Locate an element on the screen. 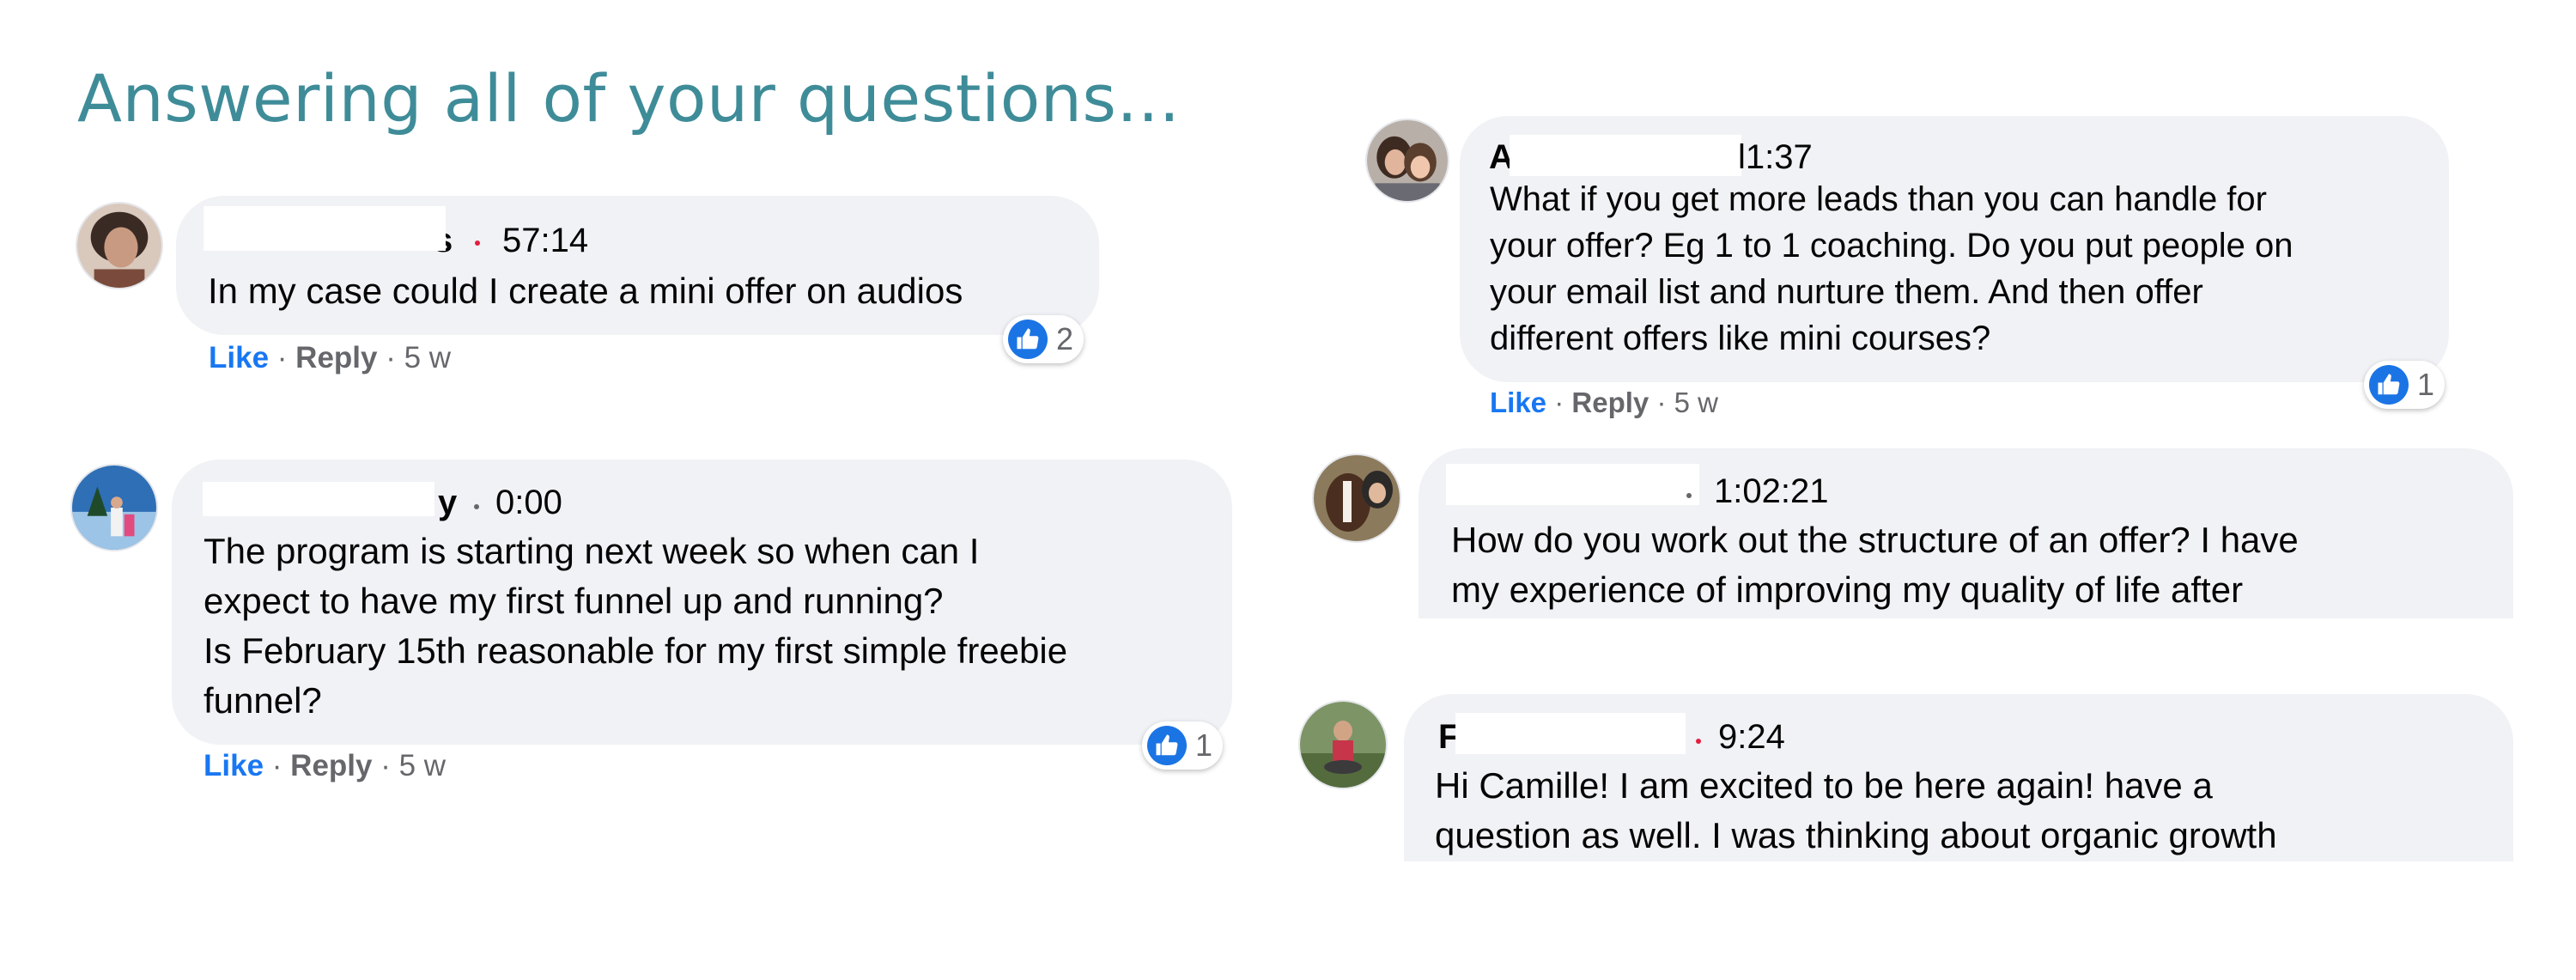 This screenshot has width=2576, height=980. reaction-number: 2 is located at coordinates (1065, 339).